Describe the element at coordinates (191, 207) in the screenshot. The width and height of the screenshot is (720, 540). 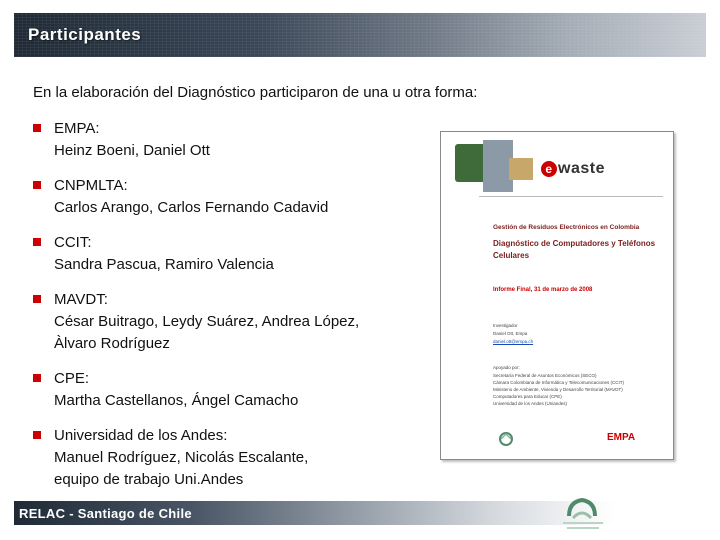
I see `participant-names: Carlos Arango, Carlos Fernando Cadavid` at that location.